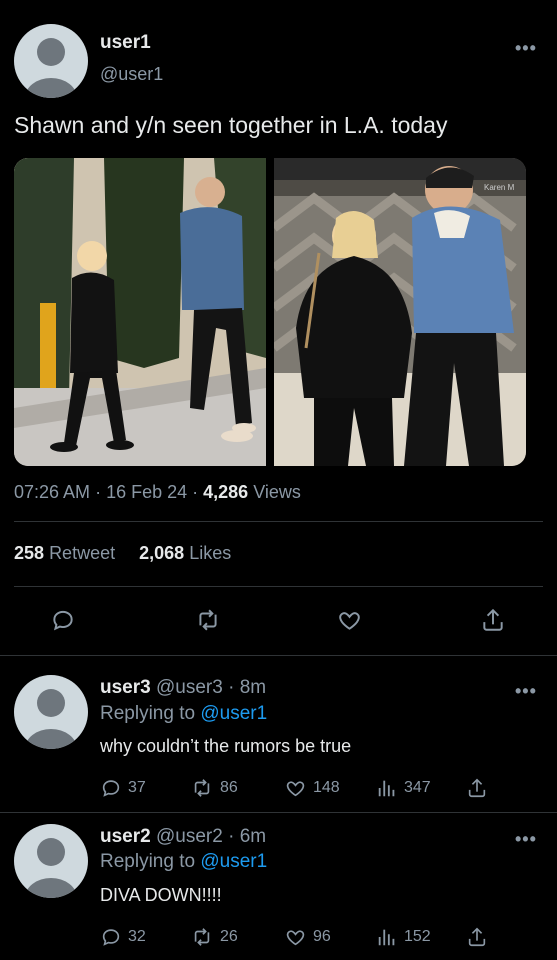  What do you see at coordinates (229, 787) in the screenshot?
I see `retweet-count: 86` at bounding box center [229, 787].